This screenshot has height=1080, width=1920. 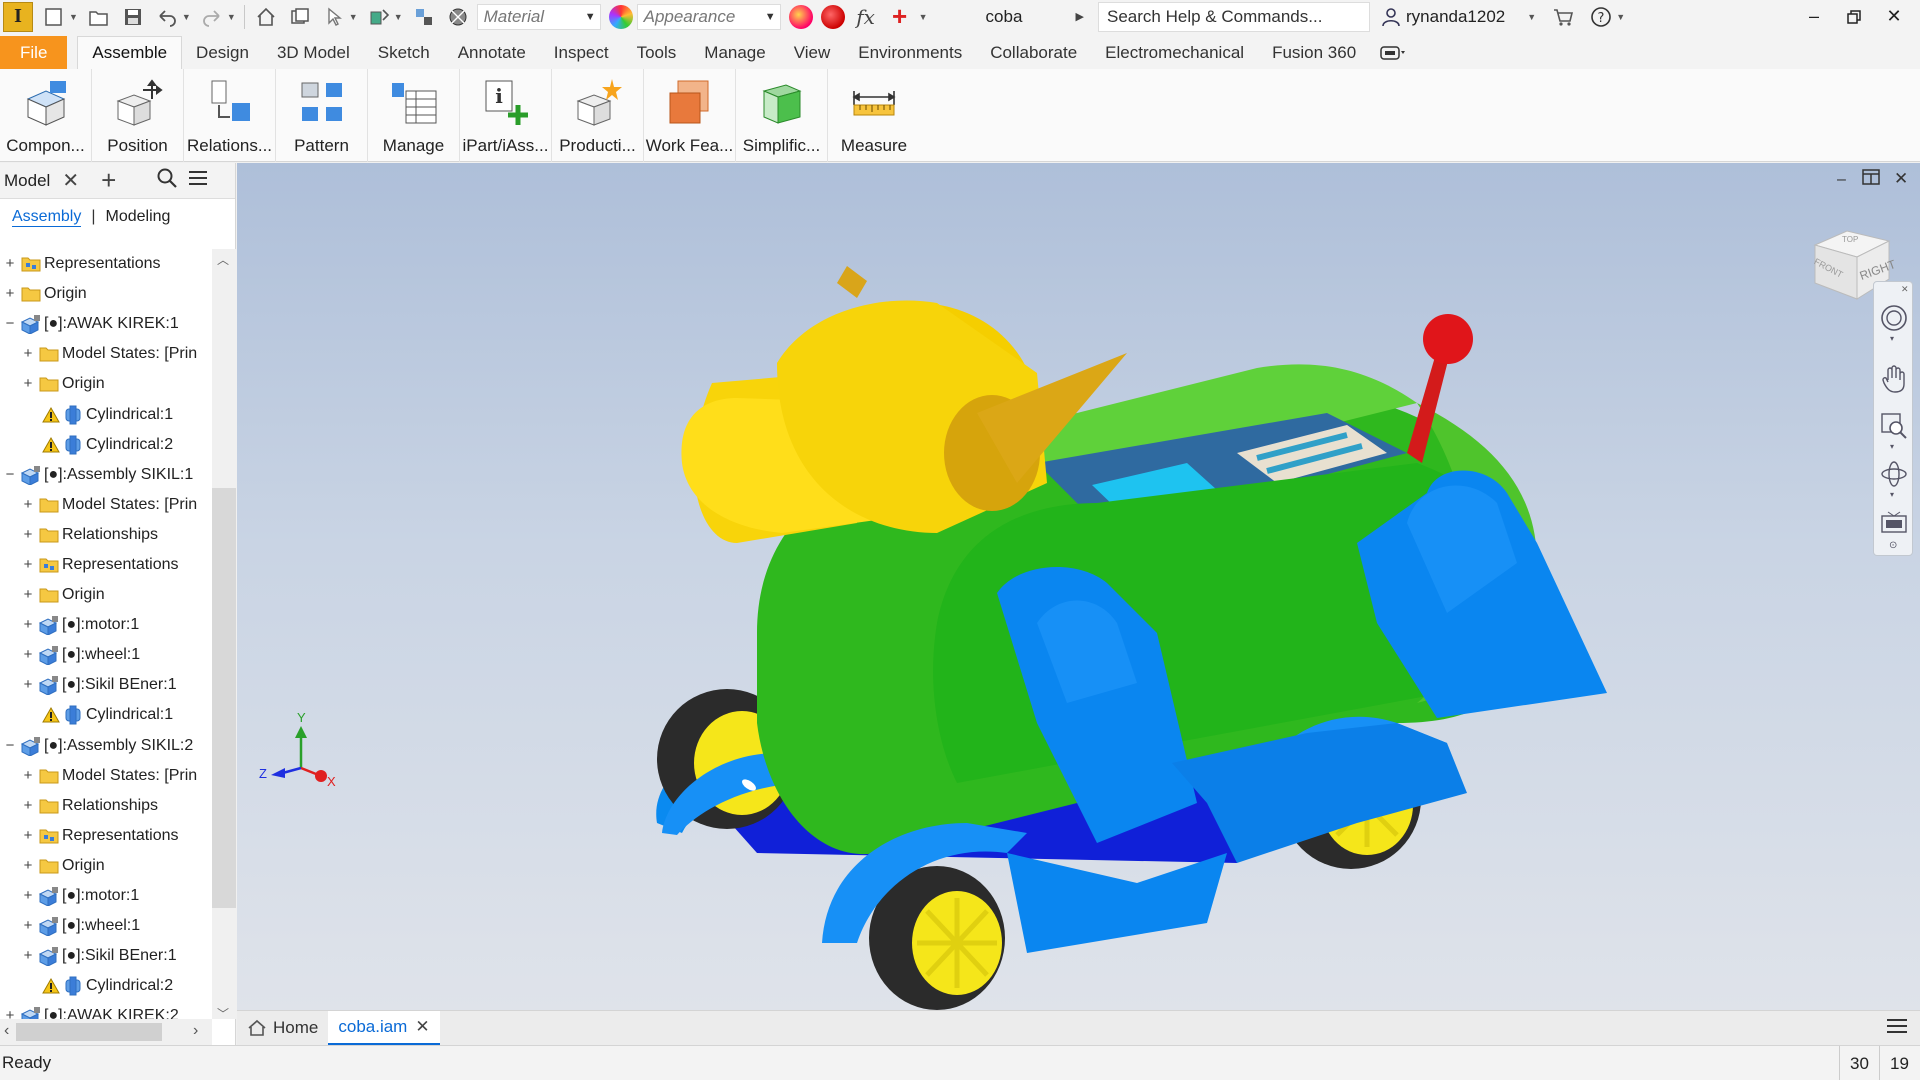 I want to click on new-dropdown-icon: ▼, so click(x=73, y=17).